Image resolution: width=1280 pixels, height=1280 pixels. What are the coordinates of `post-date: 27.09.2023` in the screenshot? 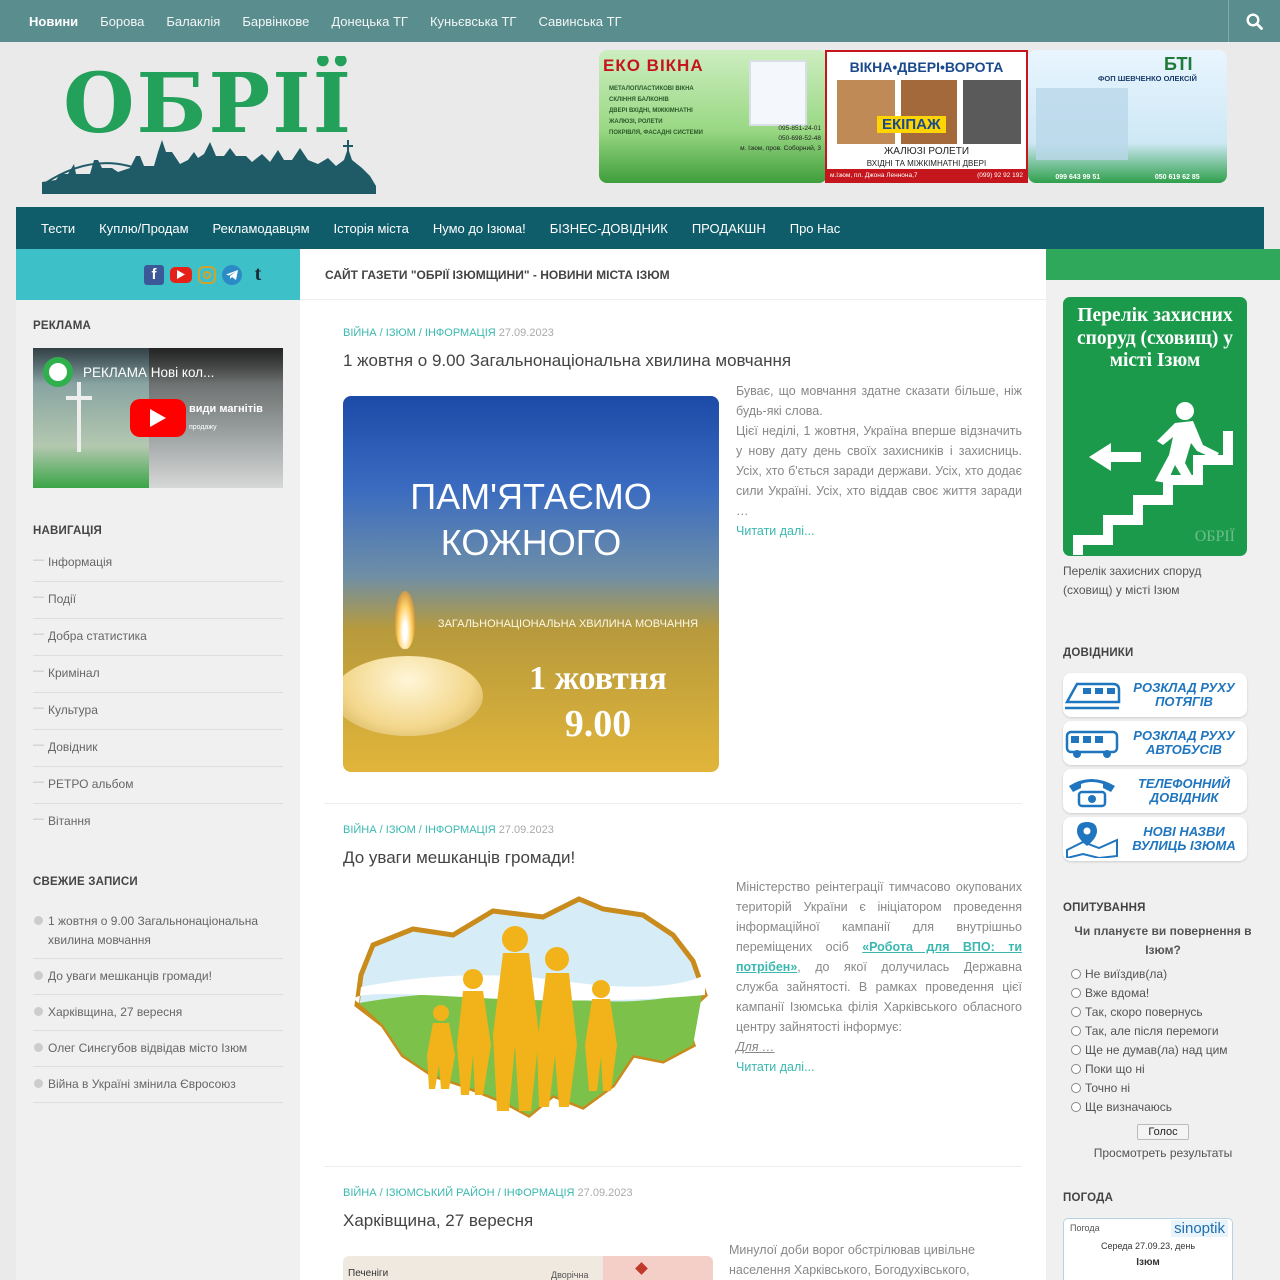 It's located at (526, 830).